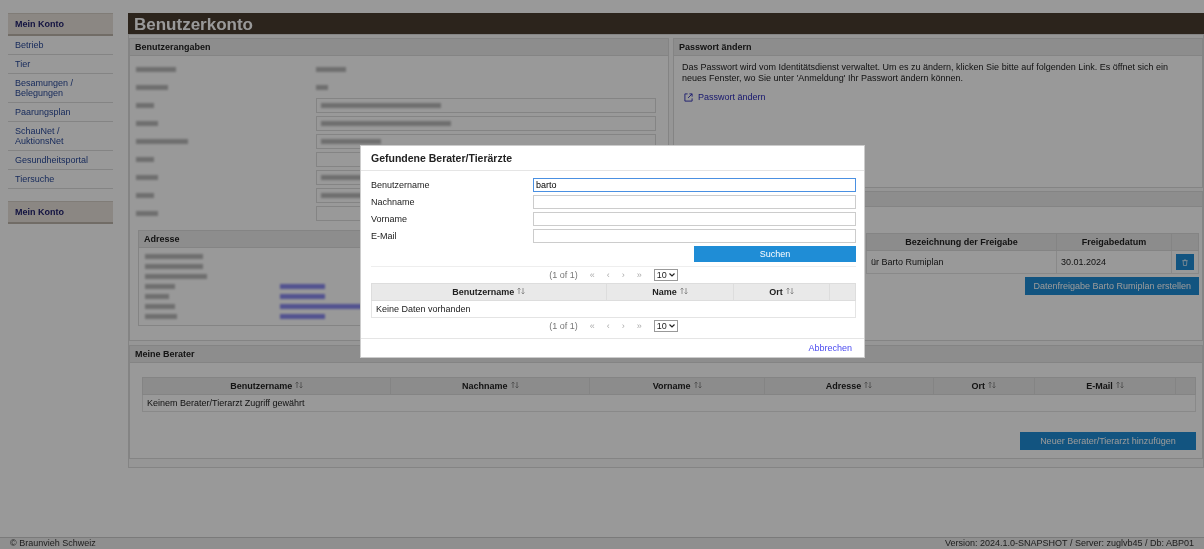 This screenshot has height=549, width=1204. I want to click on version-text: Version: 2024.1.0-SNAPSHOT / Server: zuglvb45 / Db: ABP01, so click(1069, 543).